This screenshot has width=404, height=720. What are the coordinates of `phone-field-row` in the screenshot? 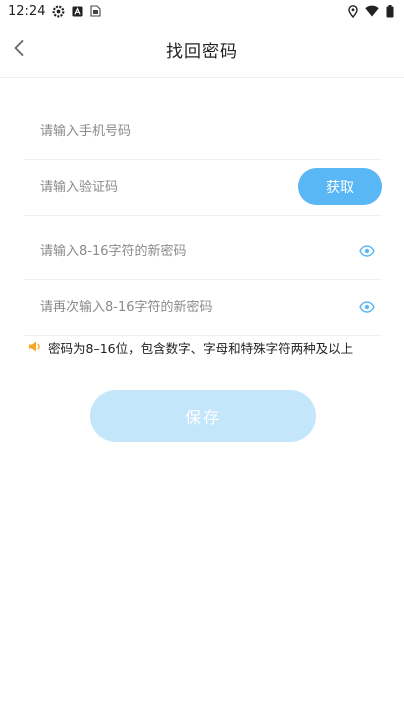 It's located at (203, 132).